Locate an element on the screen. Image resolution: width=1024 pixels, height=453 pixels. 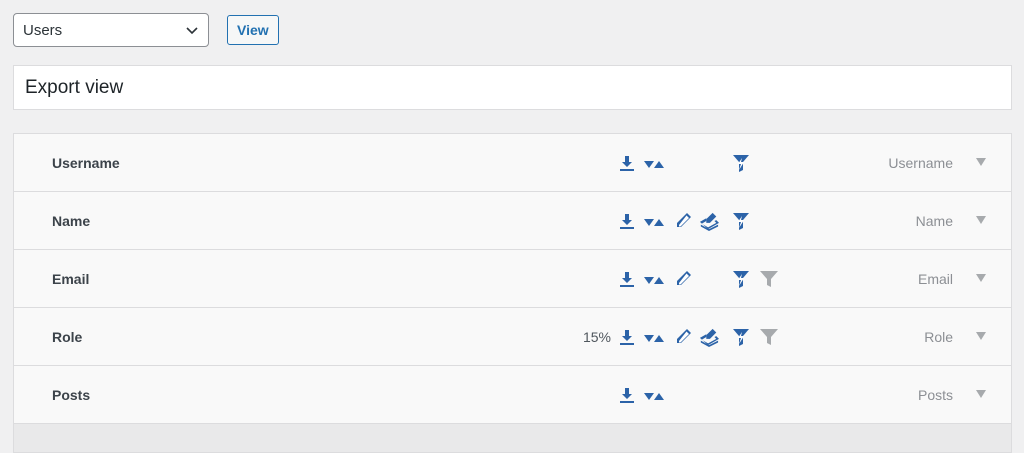
column-label: Posts is located at coordinates (71, 394).